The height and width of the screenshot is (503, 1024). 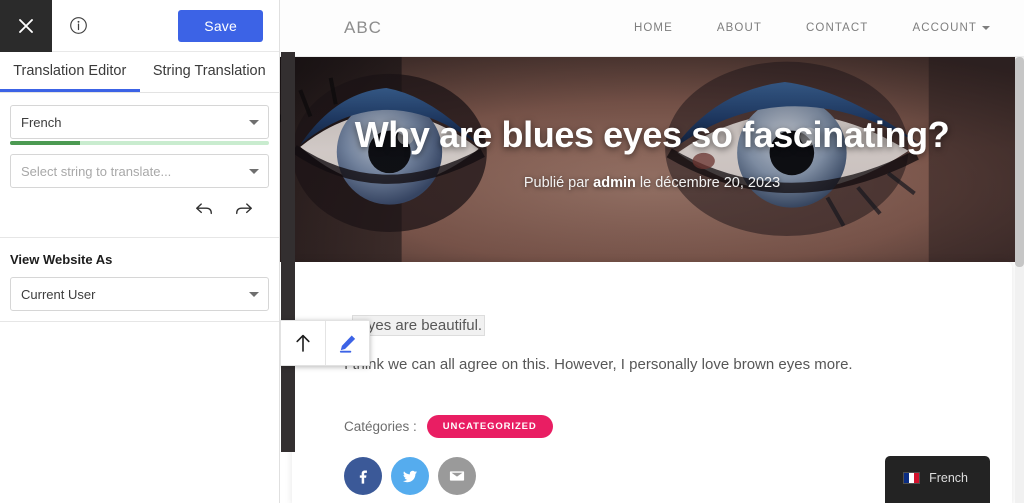 I want to click on history-controls, so click(x=139, y=207).